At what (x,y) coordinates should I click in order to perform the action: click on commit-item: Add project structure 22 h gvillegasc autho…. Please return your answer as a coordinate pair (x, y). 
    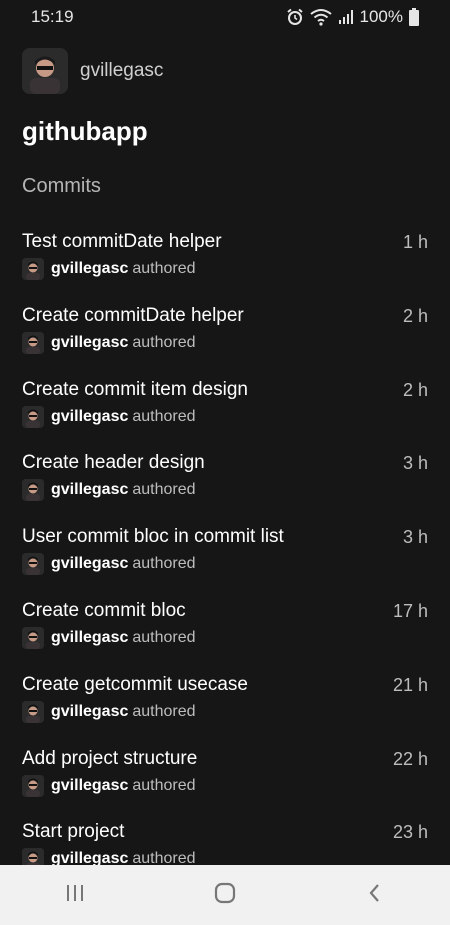
    Looking at the image, I should click on (225, 776).